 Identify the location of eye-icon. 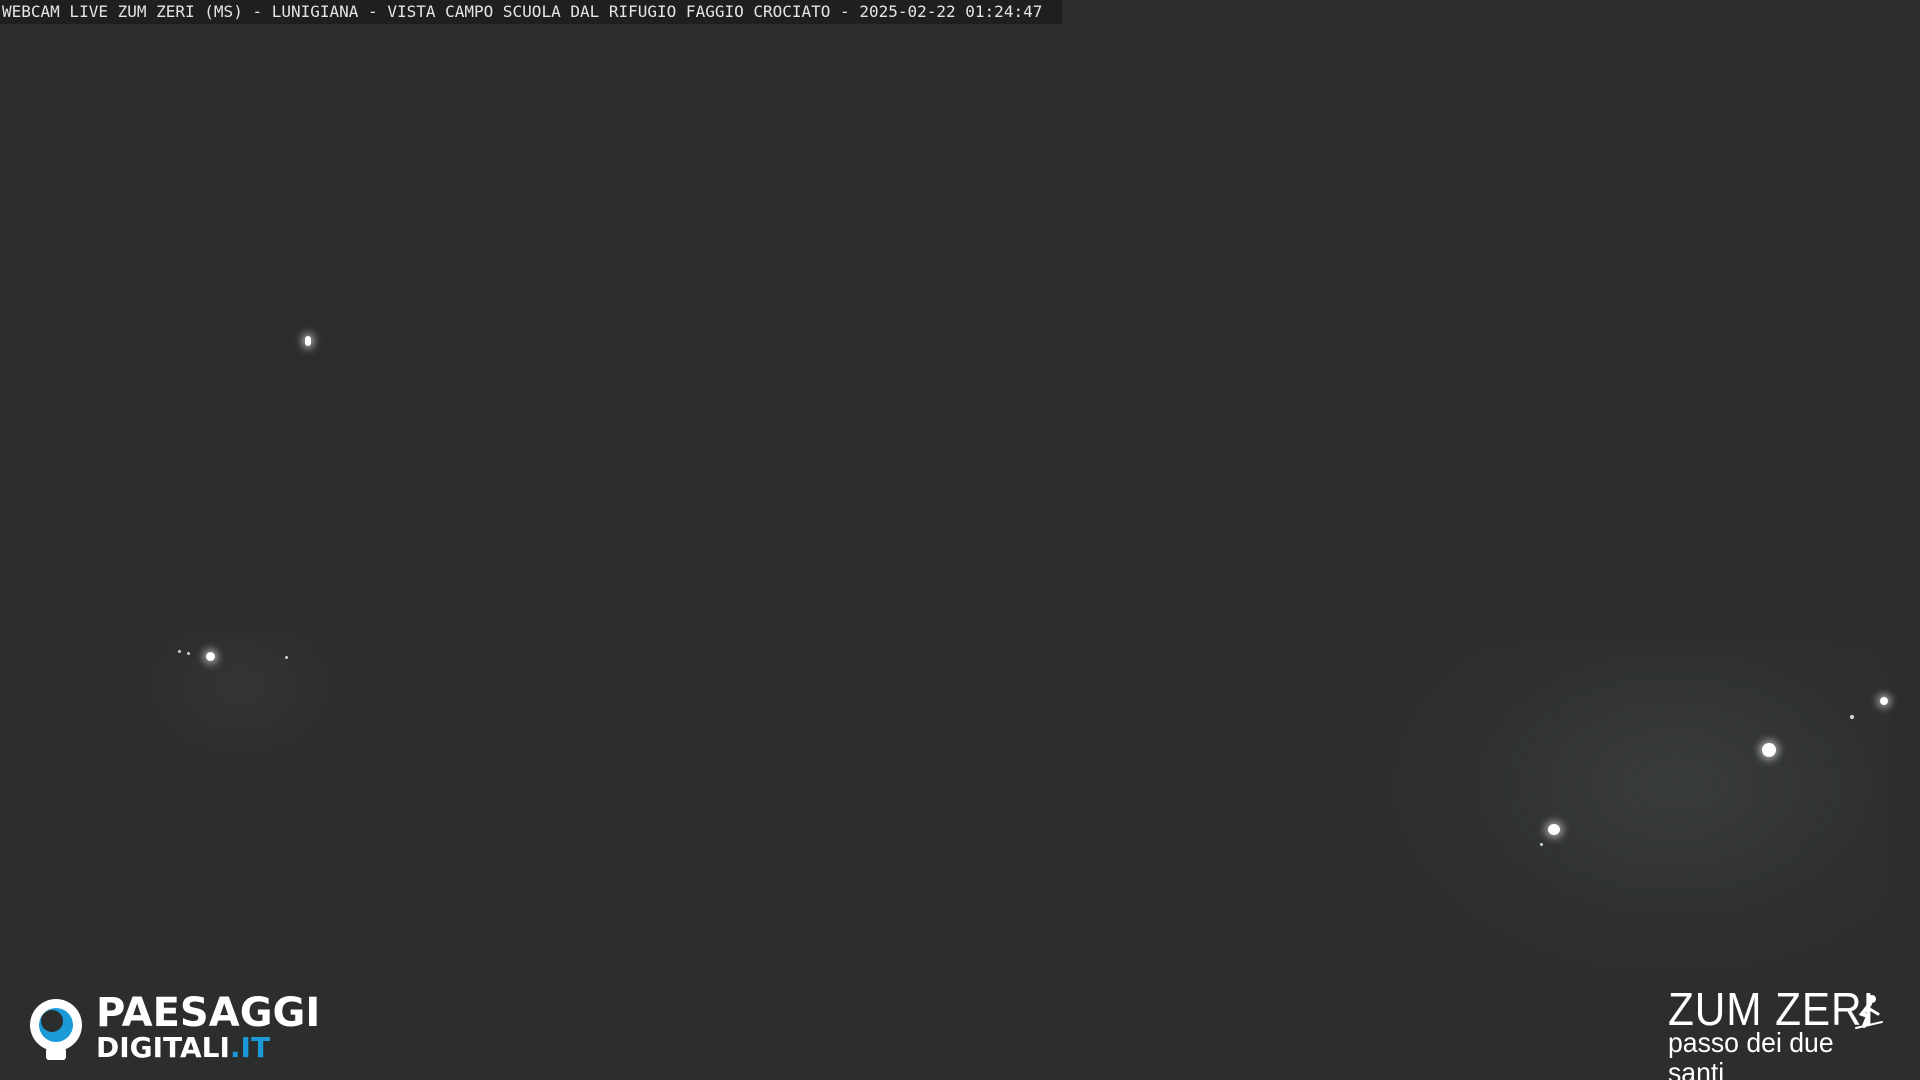
(56, 1029).